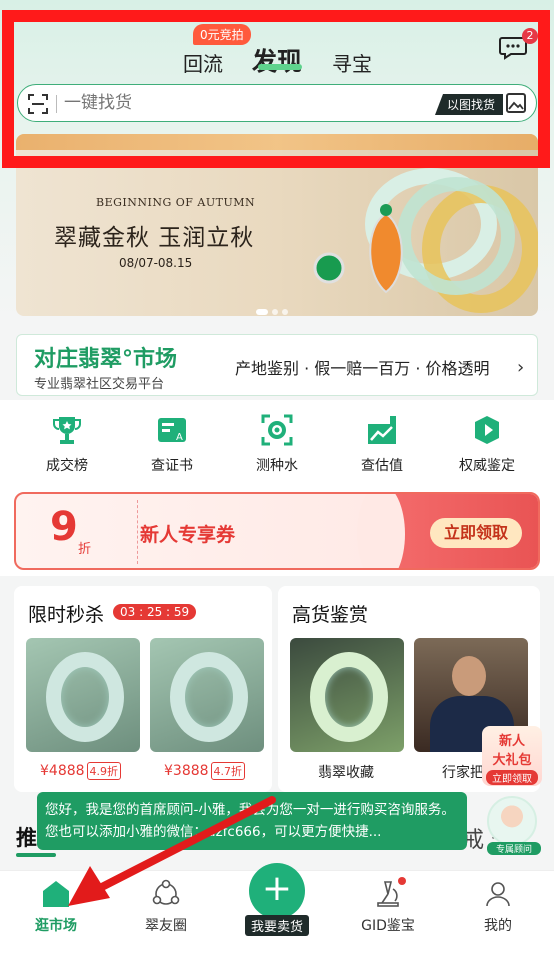  I want to click on advisor-tag: 专属顾问, so click(514, 848).